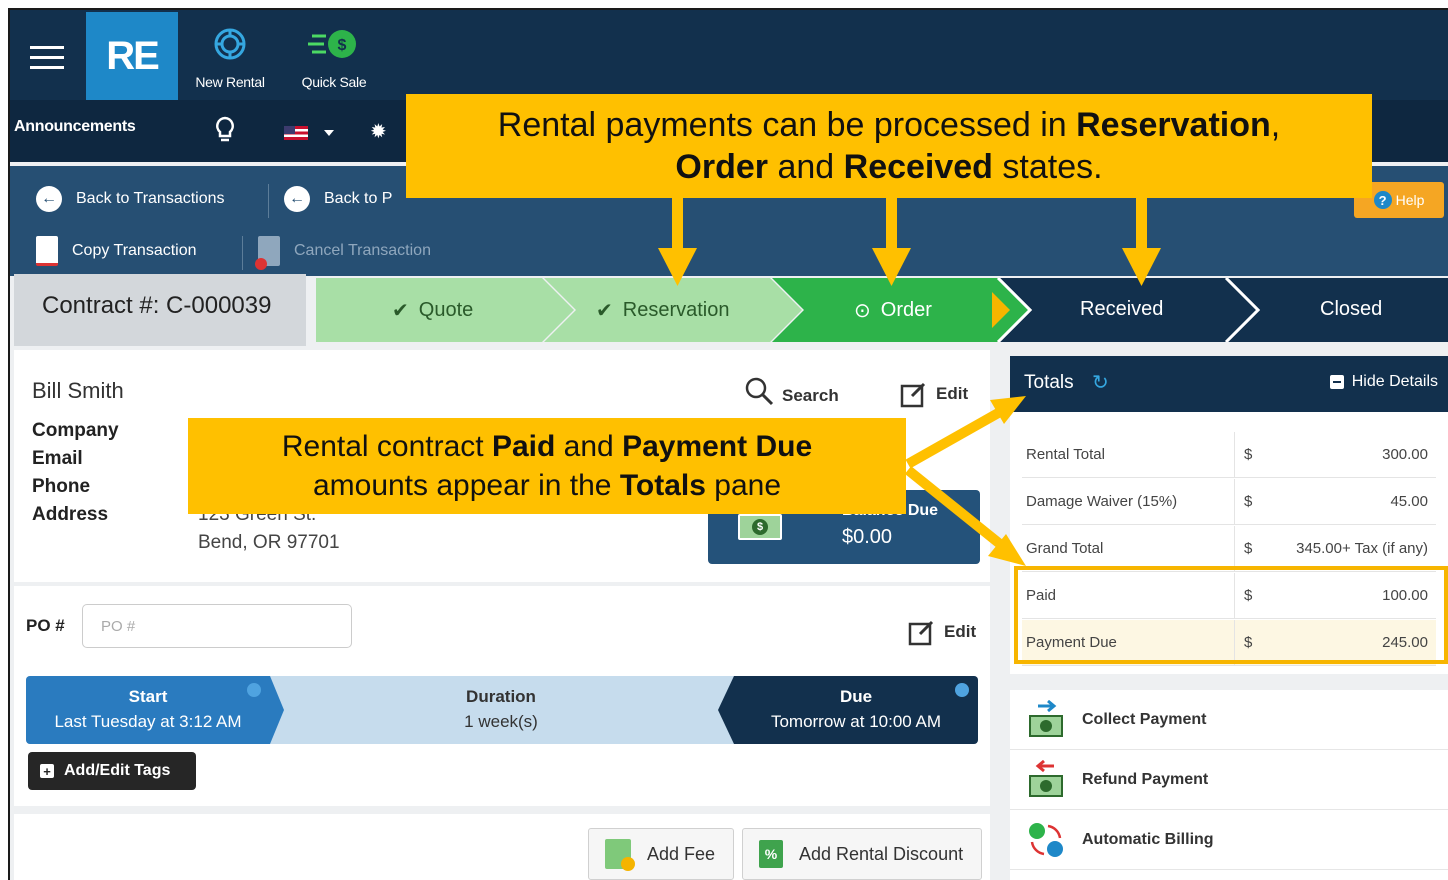 This screenshot has width=1448, height=880. I want to click on add-edit-tags-button: + Add/Edit Tags, so click(112, 771).